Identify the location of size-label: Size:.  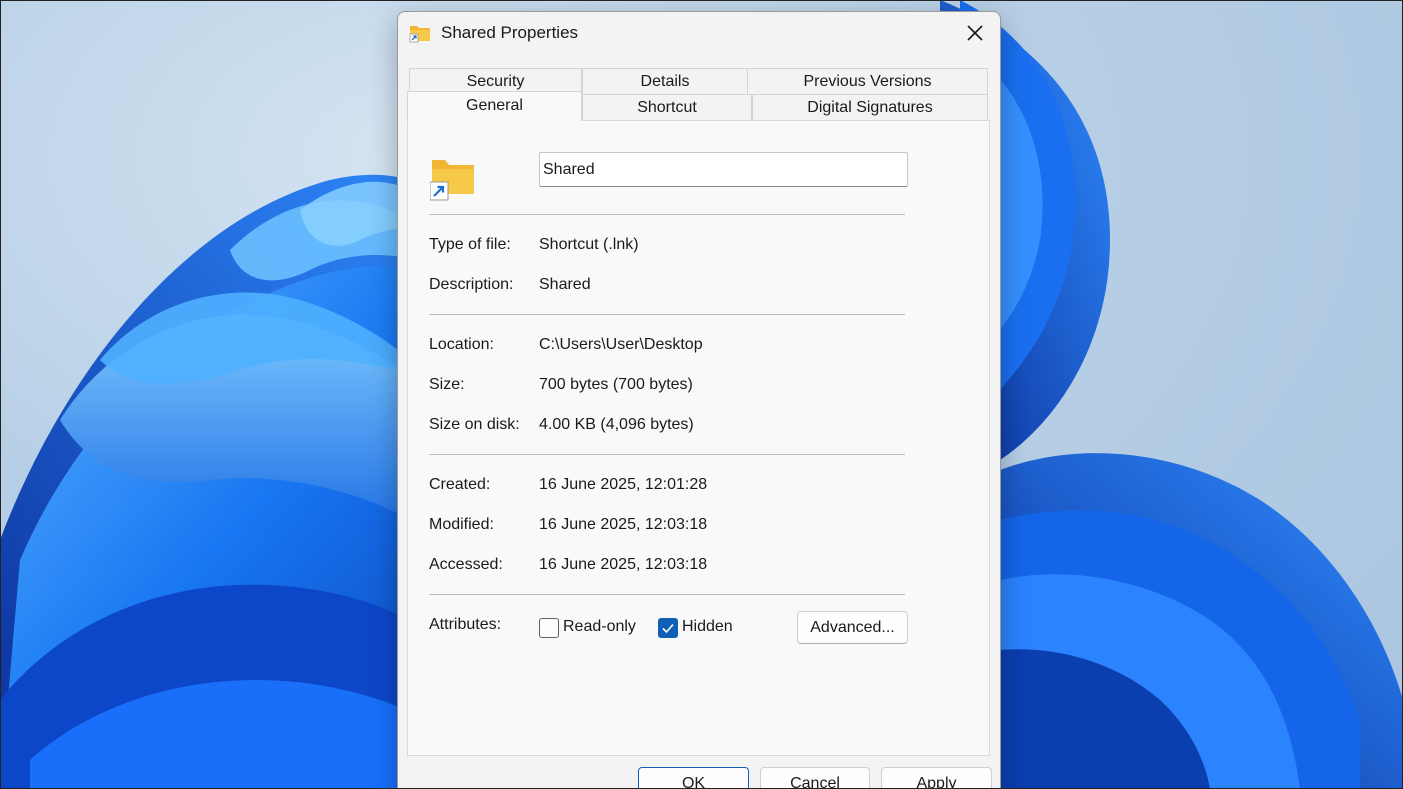
(447, 384).